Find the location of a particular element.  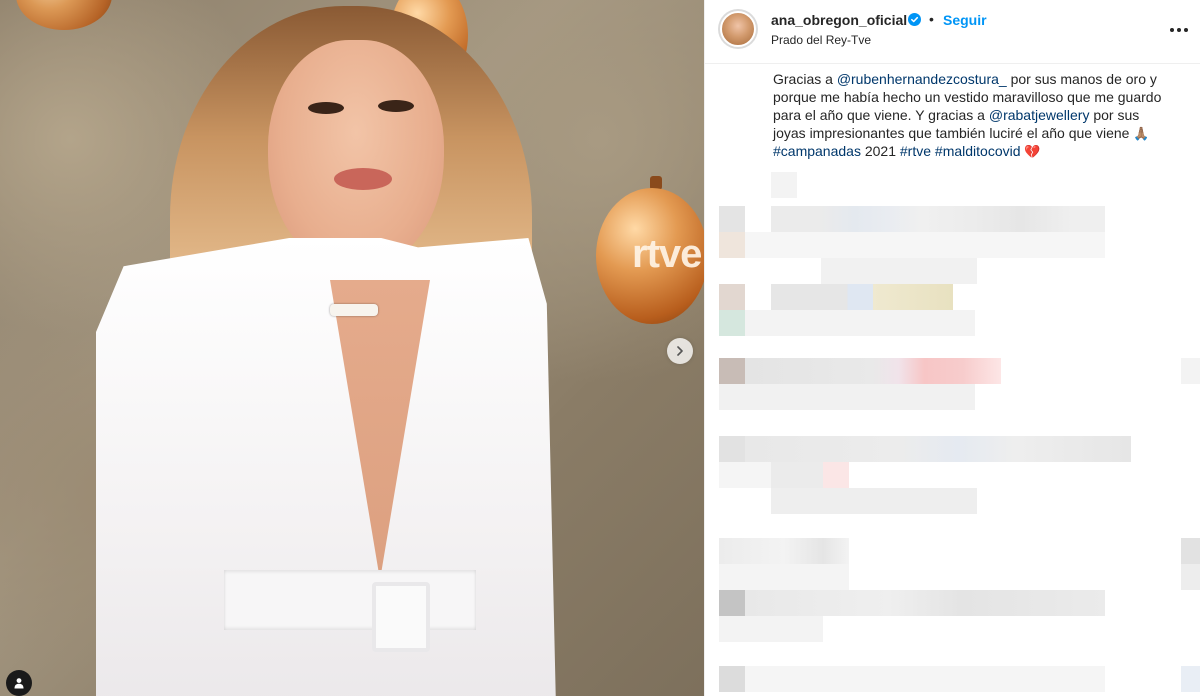

dress-belt is located at coordinates (350, 600).